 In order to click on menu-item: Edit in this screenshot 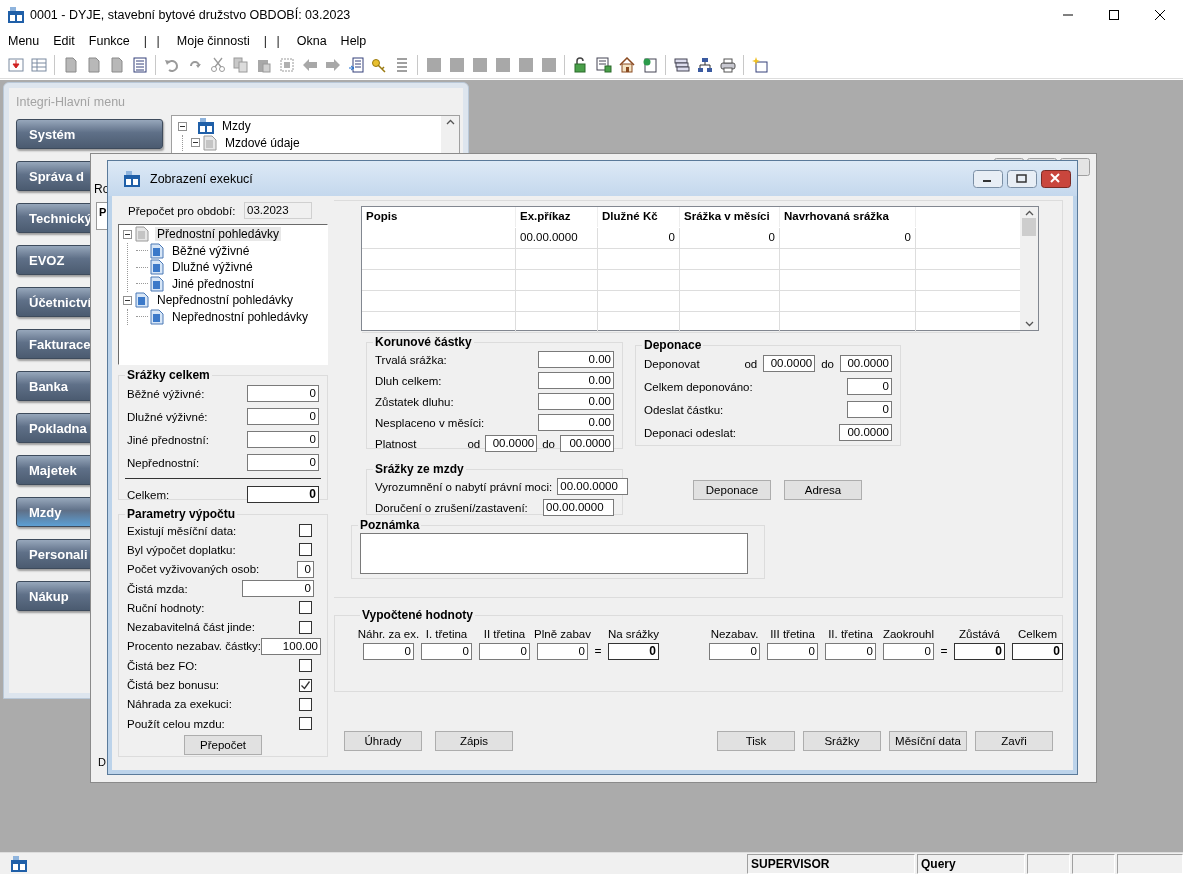, I will do `click(64, 41)`.